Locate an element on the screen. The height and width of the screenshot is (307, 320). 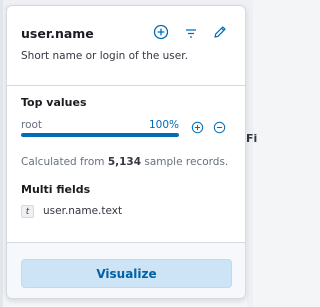
calc-prefix: Calculated from is located at coordinates (64, 162).